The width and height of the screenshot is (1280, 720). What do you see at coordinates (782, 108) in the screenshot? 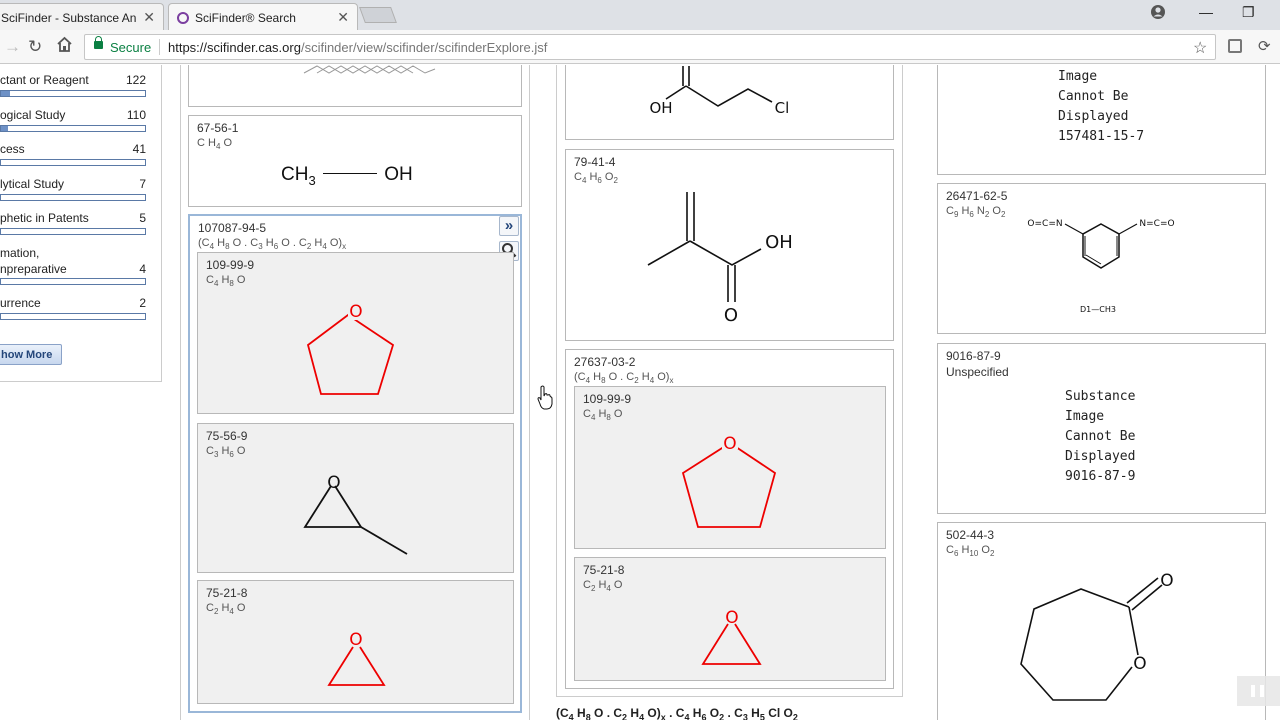
I see `atom-label: Cl` at bounding box center [782, 108].